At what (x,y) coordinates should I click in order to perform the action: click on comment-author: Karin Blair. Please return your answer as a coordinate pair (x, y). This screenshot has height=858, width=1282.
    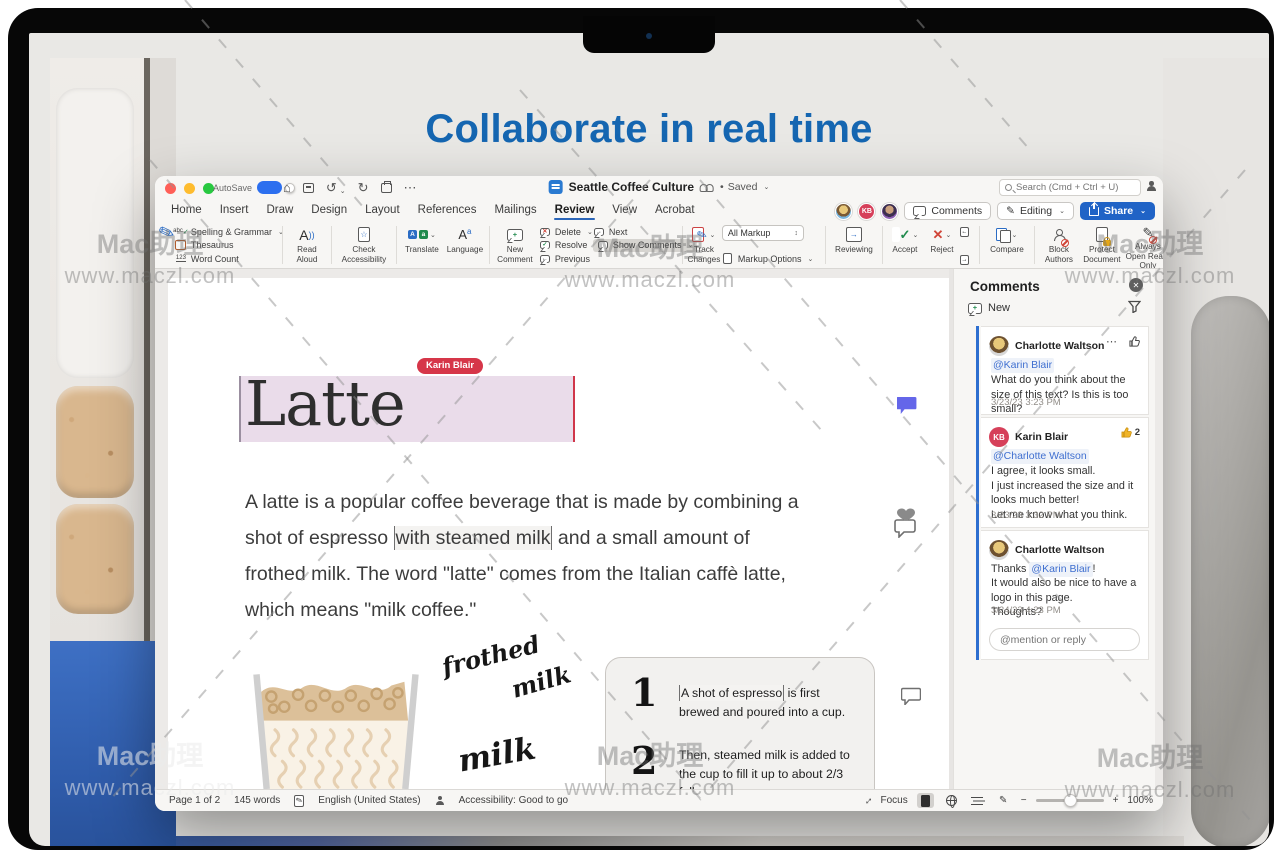
    Looking at the image, I should click on (1042, 437).